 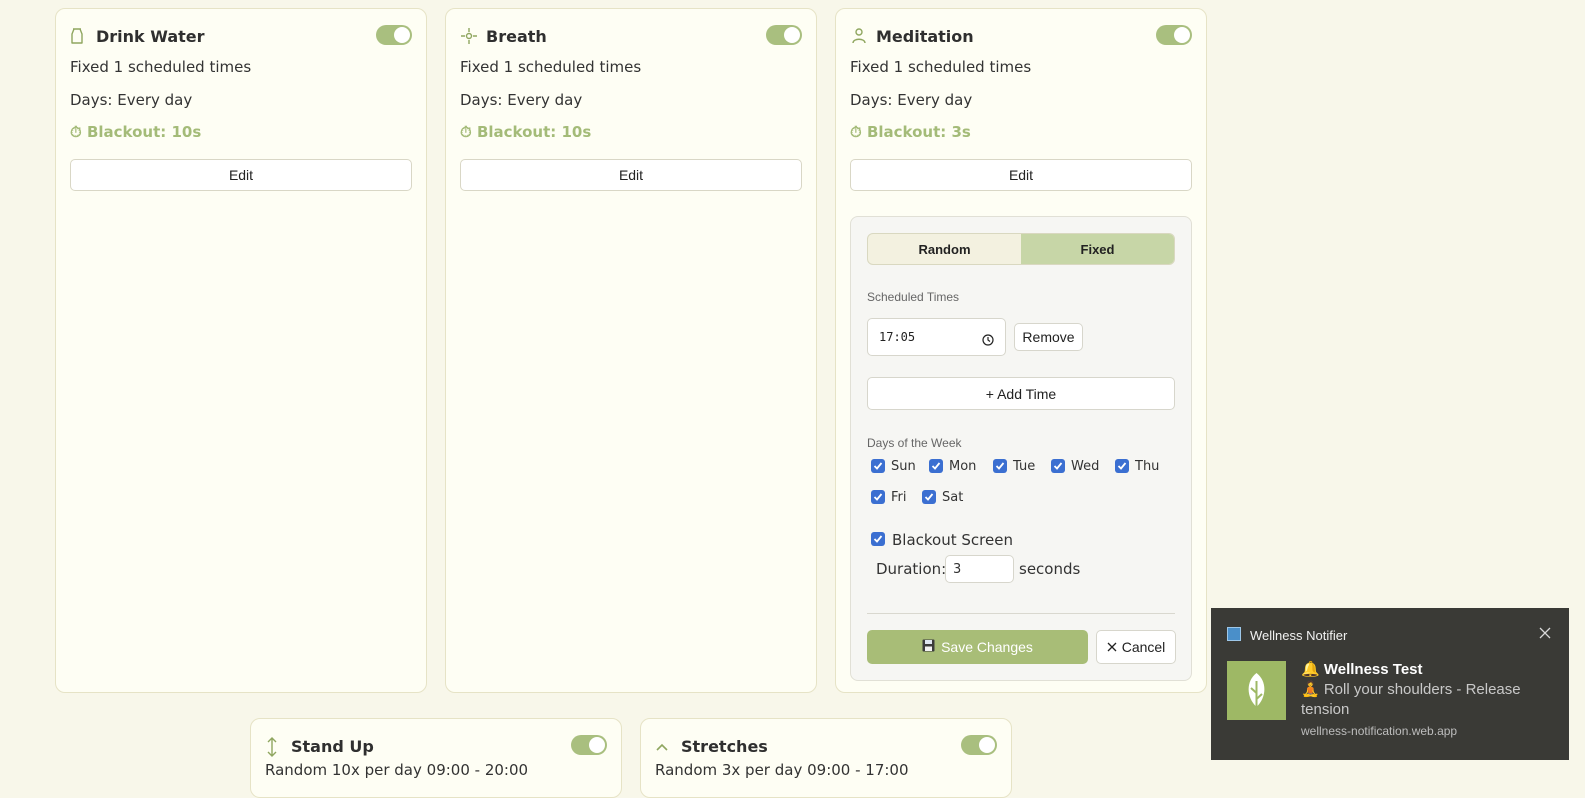 I want to click on card-header: Stretches, so click(x=826, y=748).